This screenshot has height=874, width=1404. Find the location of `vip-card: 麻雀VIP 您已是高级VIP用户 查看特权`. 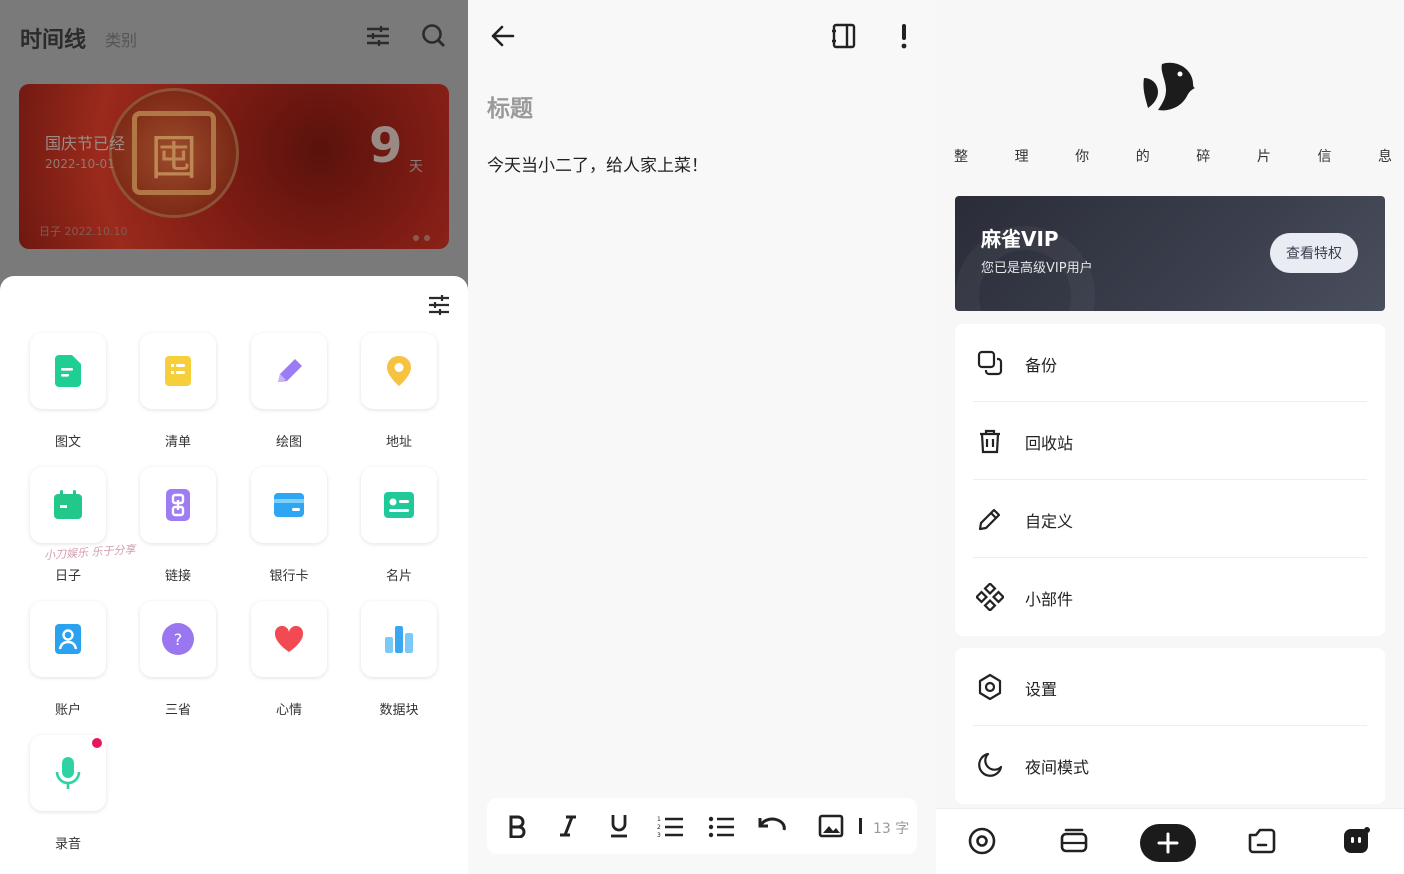

vip-card: 麻雀VIP 您已是高级VIP用户 查看特权 is located at coordinates (1170, 253).